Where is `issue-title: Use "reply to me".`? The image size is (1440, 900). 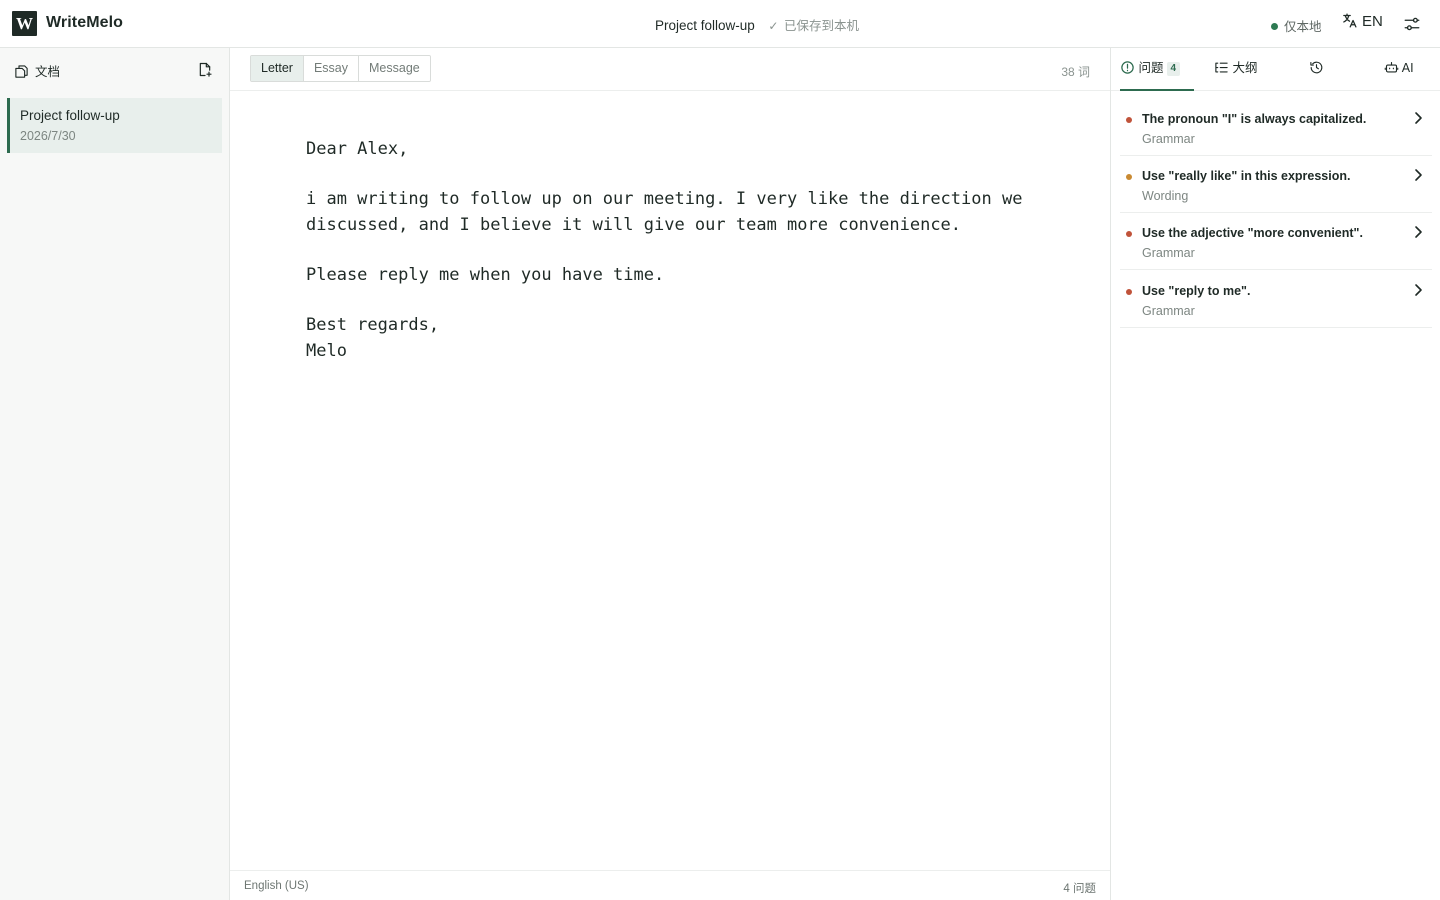 issue-title: Use "reply to me". is located at coordinates (1196, 291).